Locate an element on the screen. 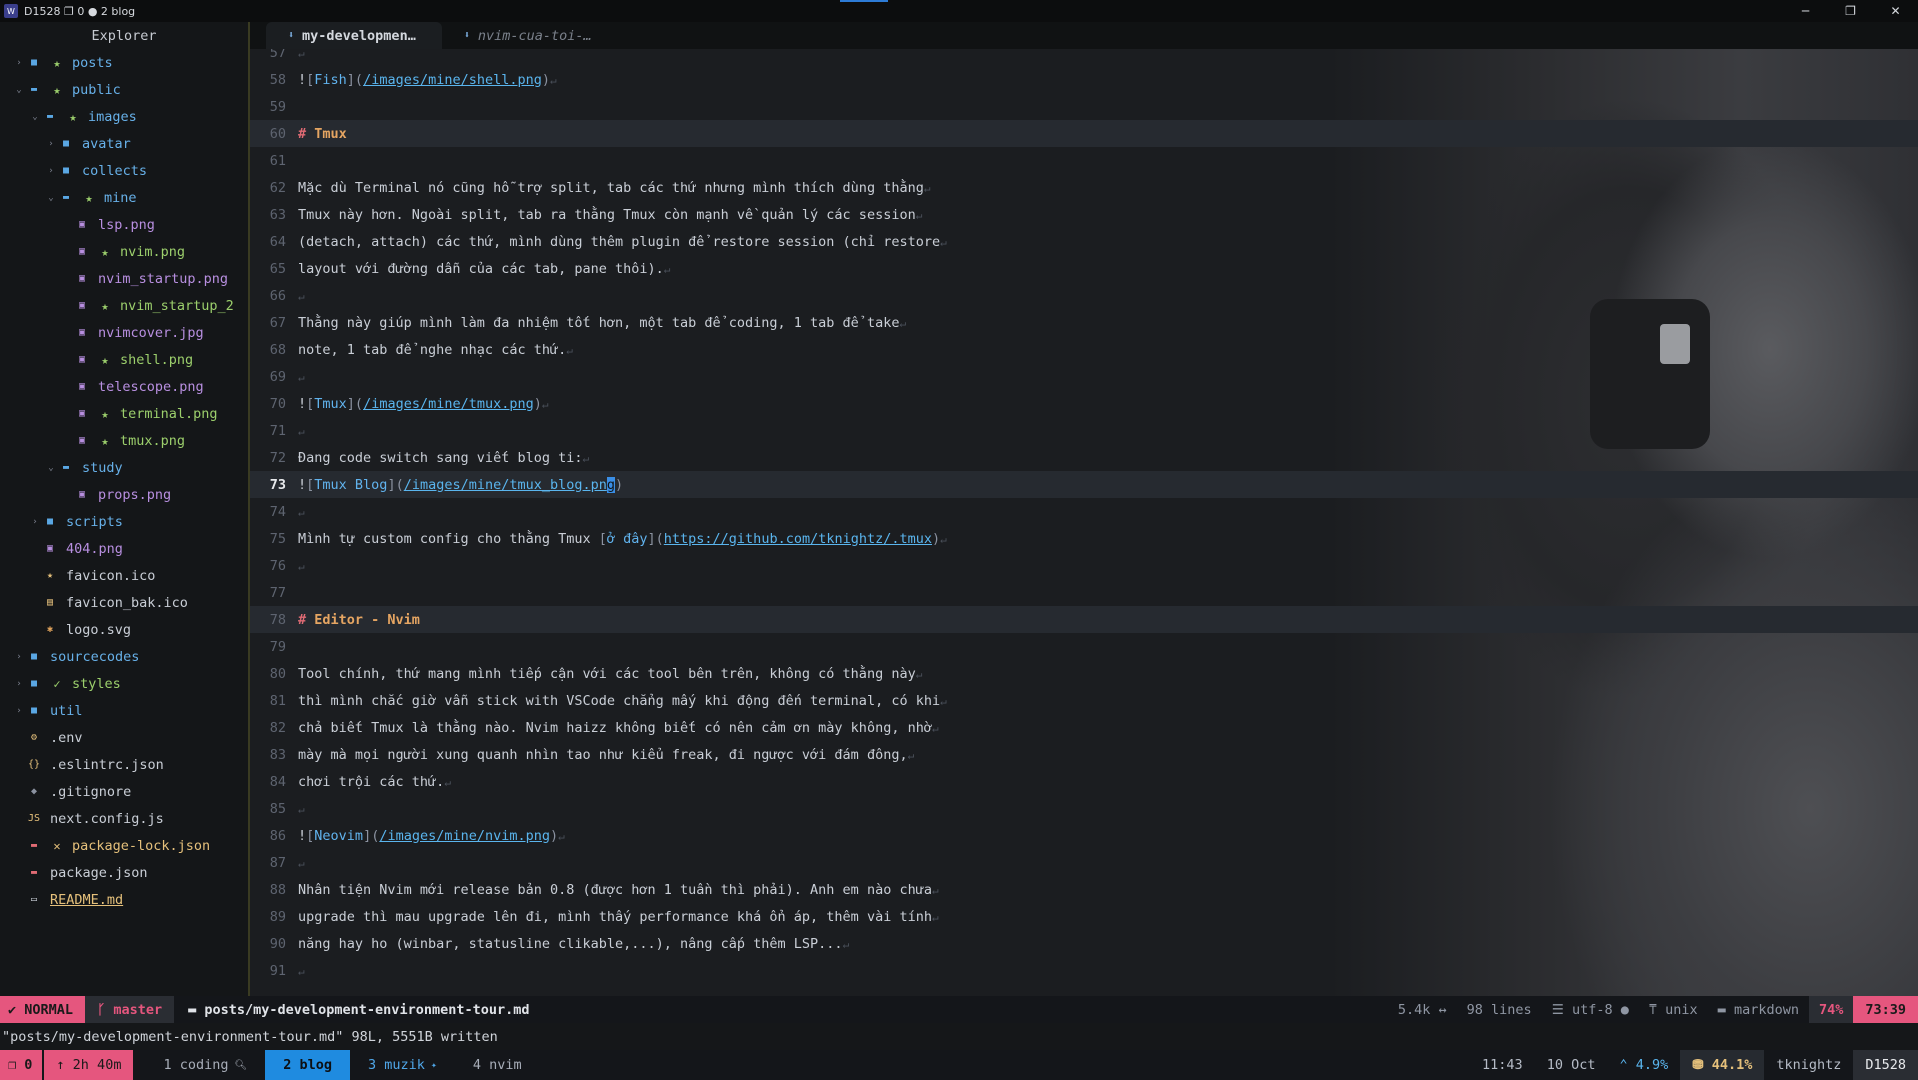 This screenshot has width=1918, height=1080. editor-line: 72 Đang code switch sang viết blog ti:↵ is located at coordinates (1084, 457).